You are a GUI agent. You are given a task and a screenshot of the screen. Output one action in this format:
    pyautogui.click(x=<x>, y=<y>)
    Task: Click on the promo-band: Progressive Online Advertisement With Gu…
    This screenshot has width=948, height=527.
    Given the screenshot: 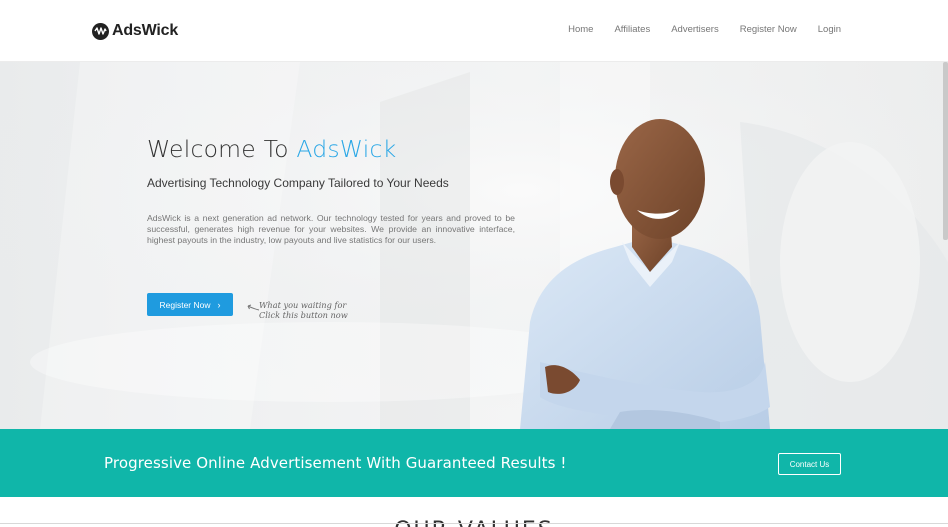 What is the action you would take?
    pyautogui.click(x=474, y=463)
    